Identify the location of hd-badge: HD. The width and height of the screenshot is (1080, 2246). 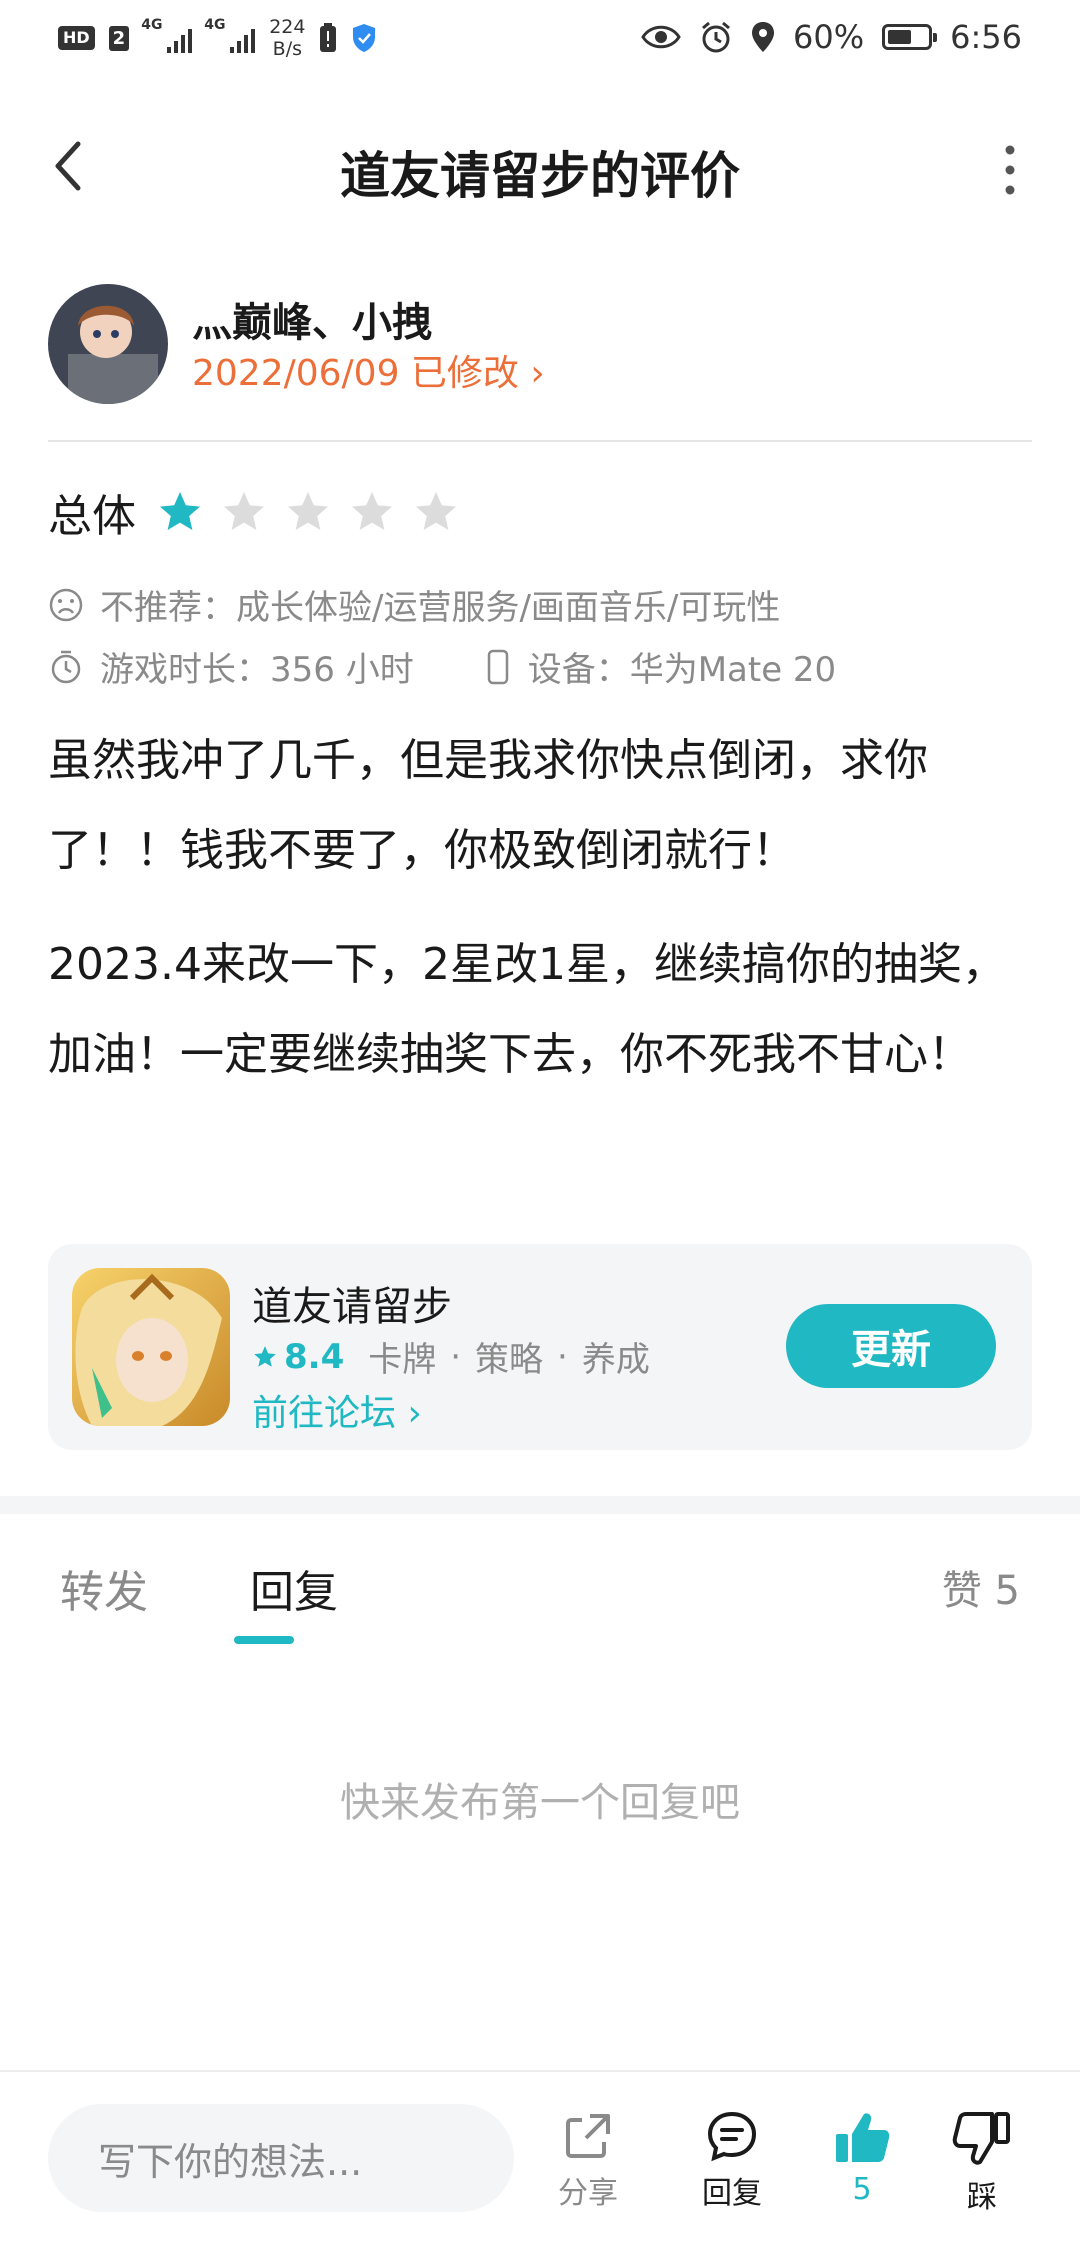
(76, 38).